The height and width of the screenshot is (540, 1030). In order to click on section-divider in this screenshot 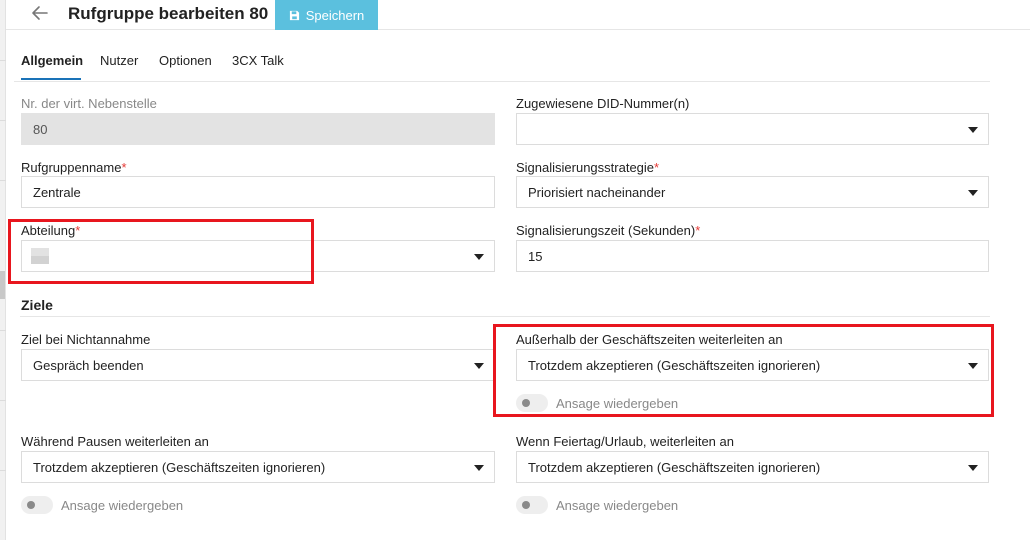, I will do `click(505, 316)`.